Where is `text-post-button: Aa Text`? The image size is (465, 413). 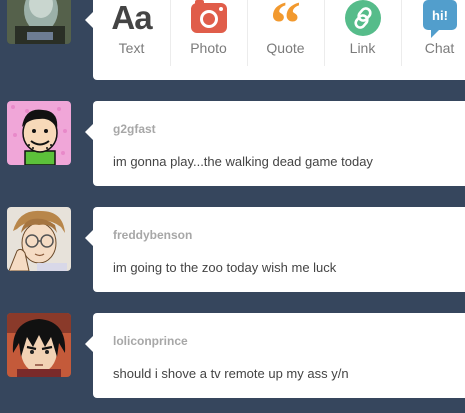
text-post-button: Aa Text is located at coordinates (131, 33).